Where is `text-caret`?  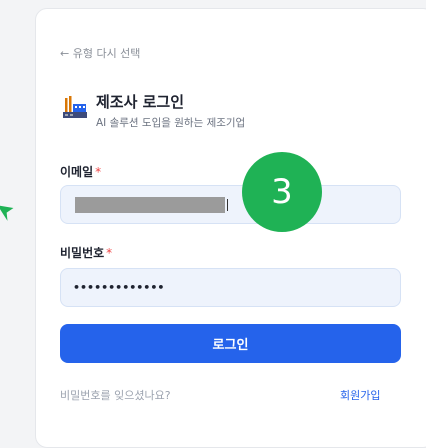 text-caret is located at coordinates (227, 204).